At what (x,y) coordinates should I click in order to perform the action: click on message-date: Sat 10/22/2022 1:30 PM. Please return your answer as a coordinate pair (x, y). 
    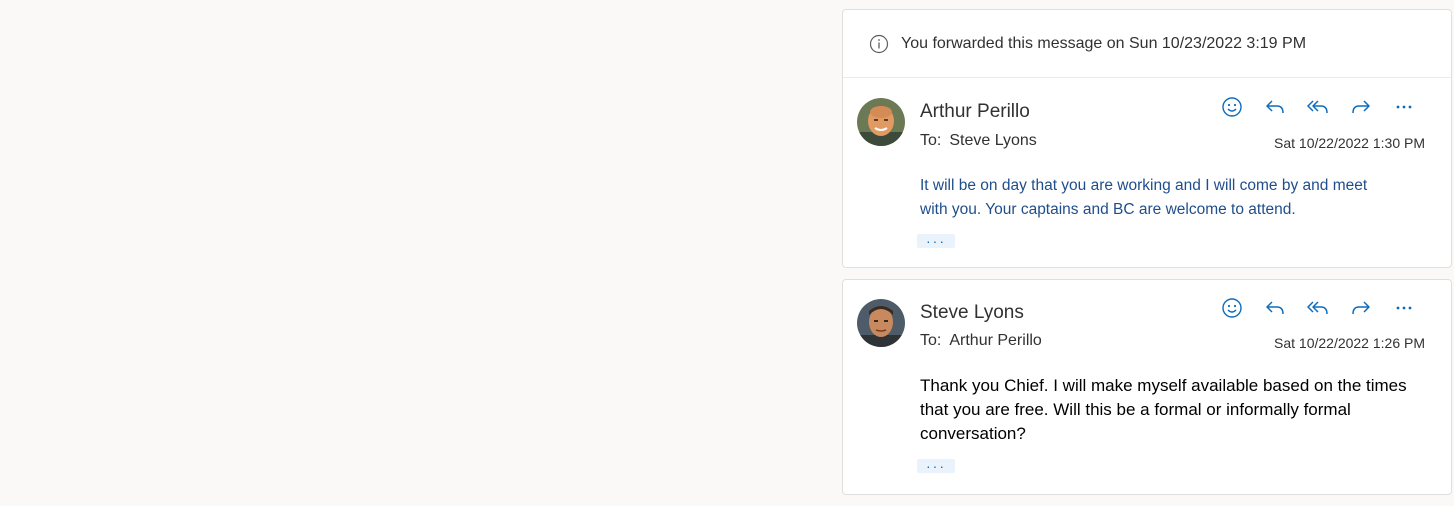
    Looking at the image, I should click on (1349, 143).